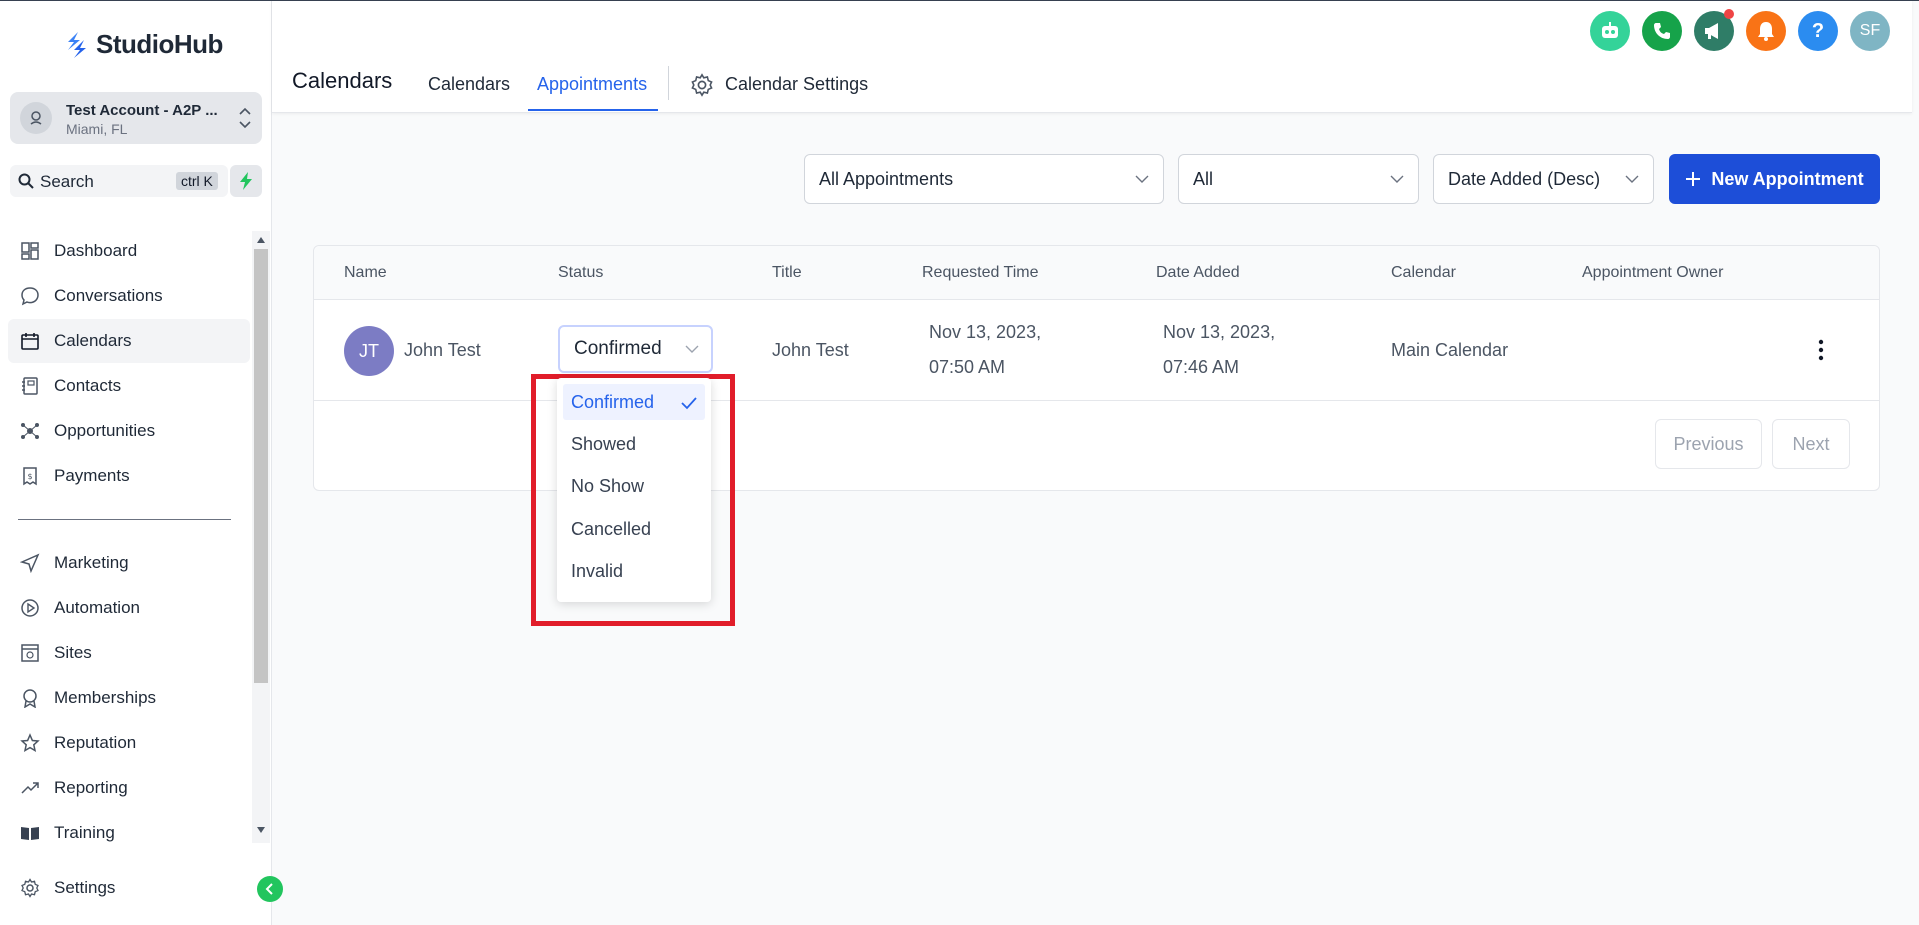 This screenshot has height=925, width=1919. Describe the element at coordinates (787, 272) in the screenshot. I see `column-header: Title` at that location.